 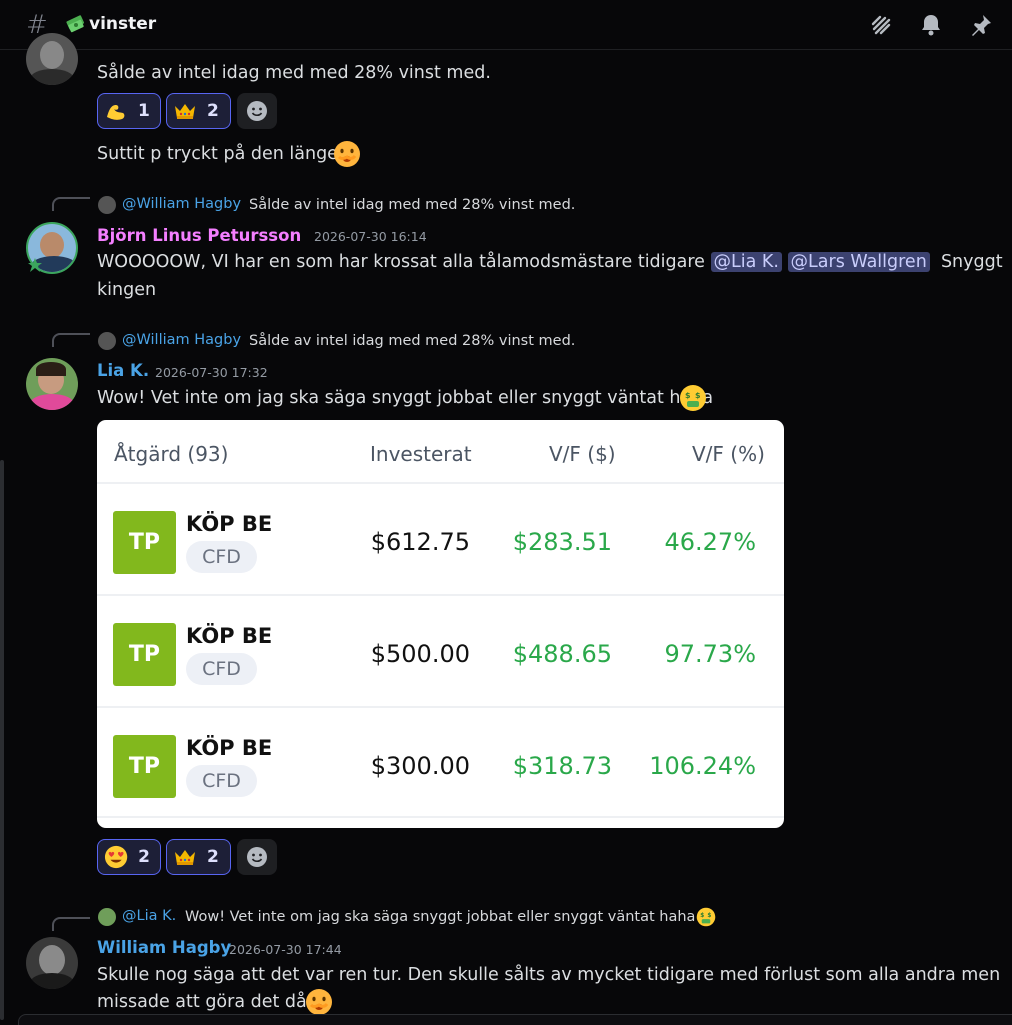 What do you see at coordinates (728, 454) in the screenshot?
I see `col-header-pl-pct: V/F (%)` at bounding box center [728, 454].